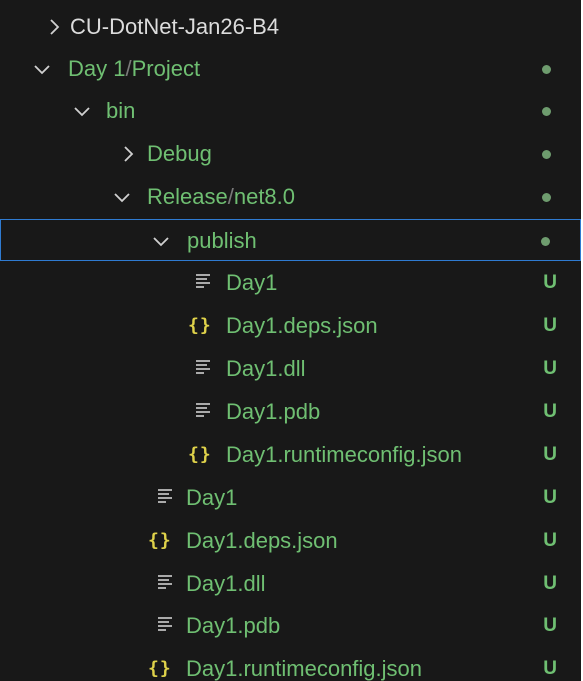 Image resolution: width=583 pixels, height=681 pixels. I want to click on tree-item-label: bin, so click(121, 110).